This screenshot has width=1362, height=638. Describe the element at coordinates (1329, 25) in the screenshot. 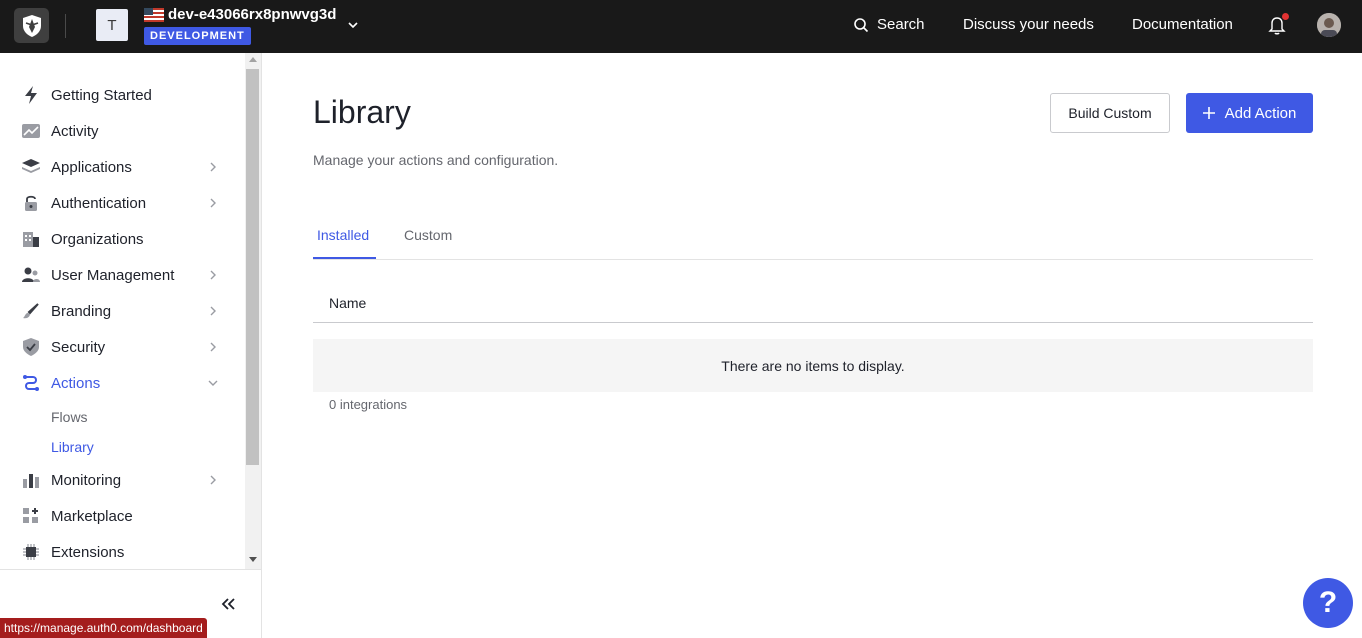

I see `user-avatar` at that location.